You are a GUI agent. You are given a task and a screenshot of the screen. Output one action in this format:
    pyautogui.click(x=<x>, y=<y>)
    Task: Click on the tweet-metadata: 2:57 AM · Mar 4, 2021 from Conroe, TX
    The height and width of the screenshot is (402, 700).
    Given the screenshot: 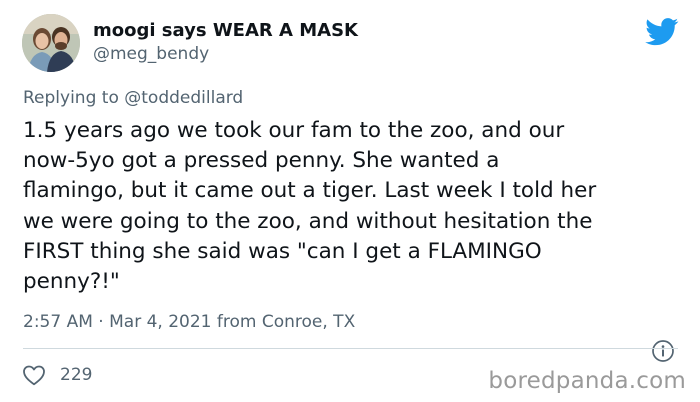 What is the action you would take?
    pyautogui.click(x=189, y=322)
    